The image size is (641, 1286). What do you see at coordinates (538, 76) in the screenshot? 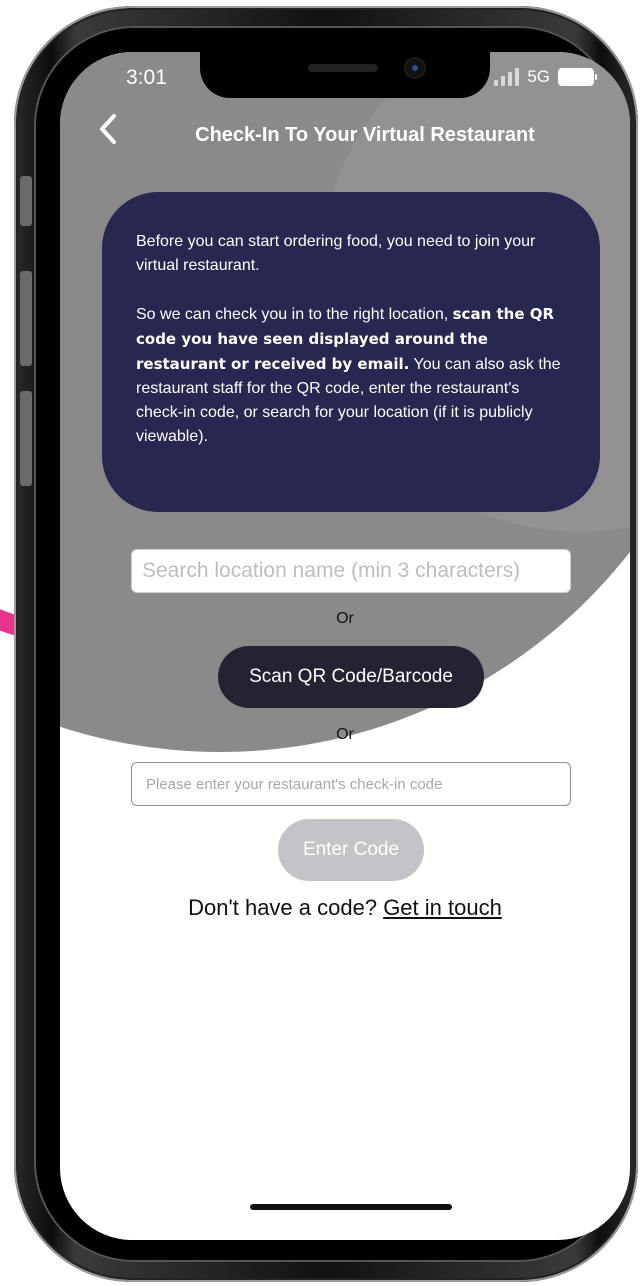
I see `network-type: 5G` at bounding box center [538, 76].